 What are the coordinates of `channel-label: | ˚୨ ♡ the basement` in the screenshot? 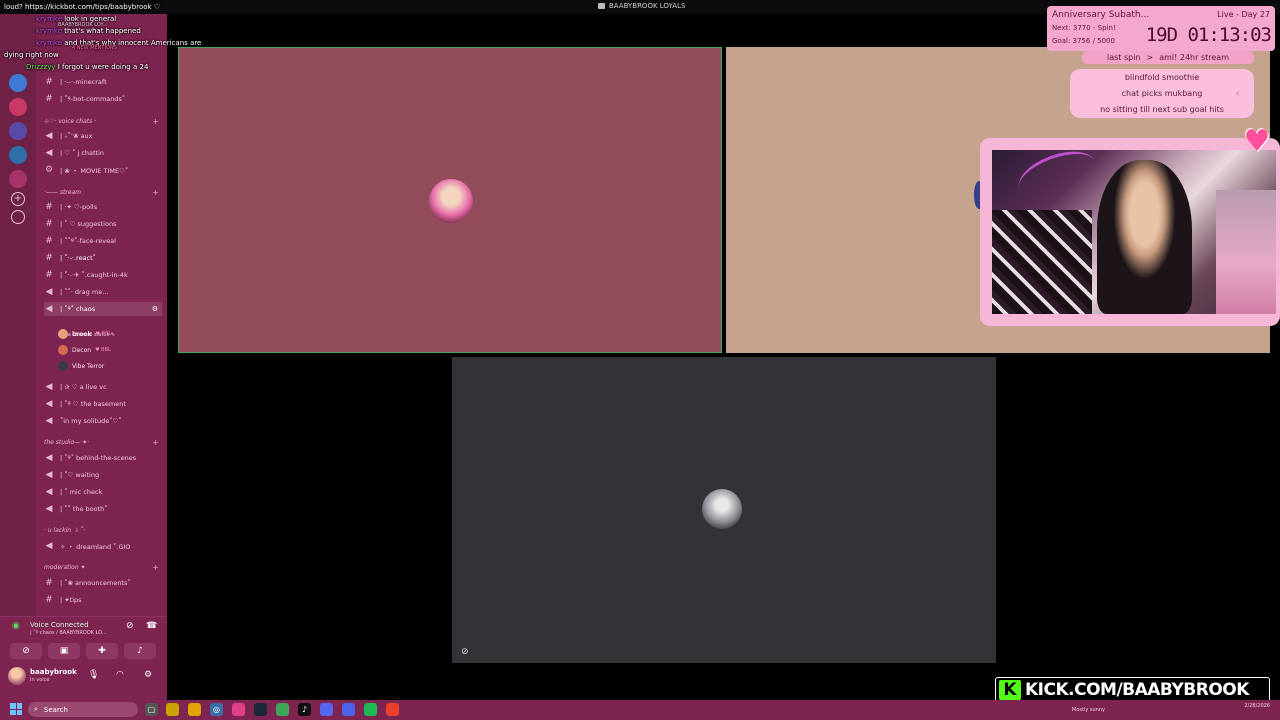 It's located at (93, 403).